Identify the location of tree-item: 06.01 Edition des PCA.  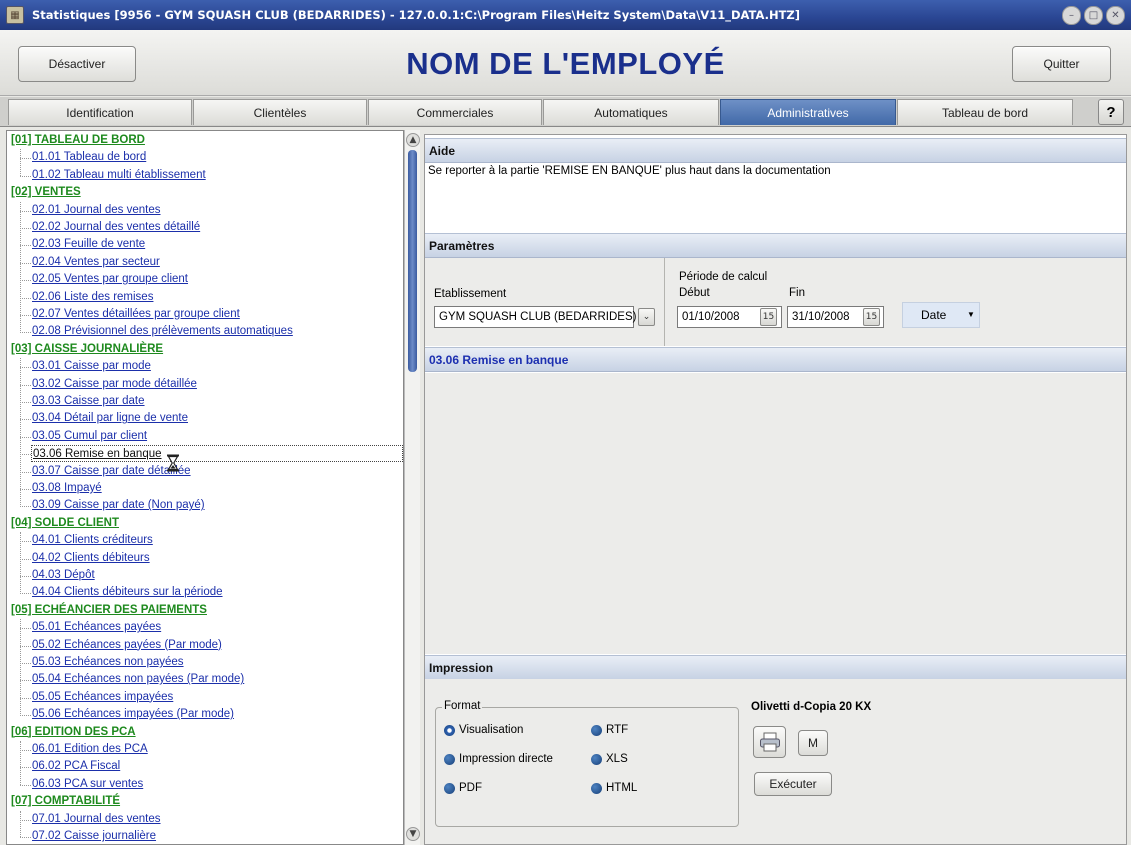
(90, 749).